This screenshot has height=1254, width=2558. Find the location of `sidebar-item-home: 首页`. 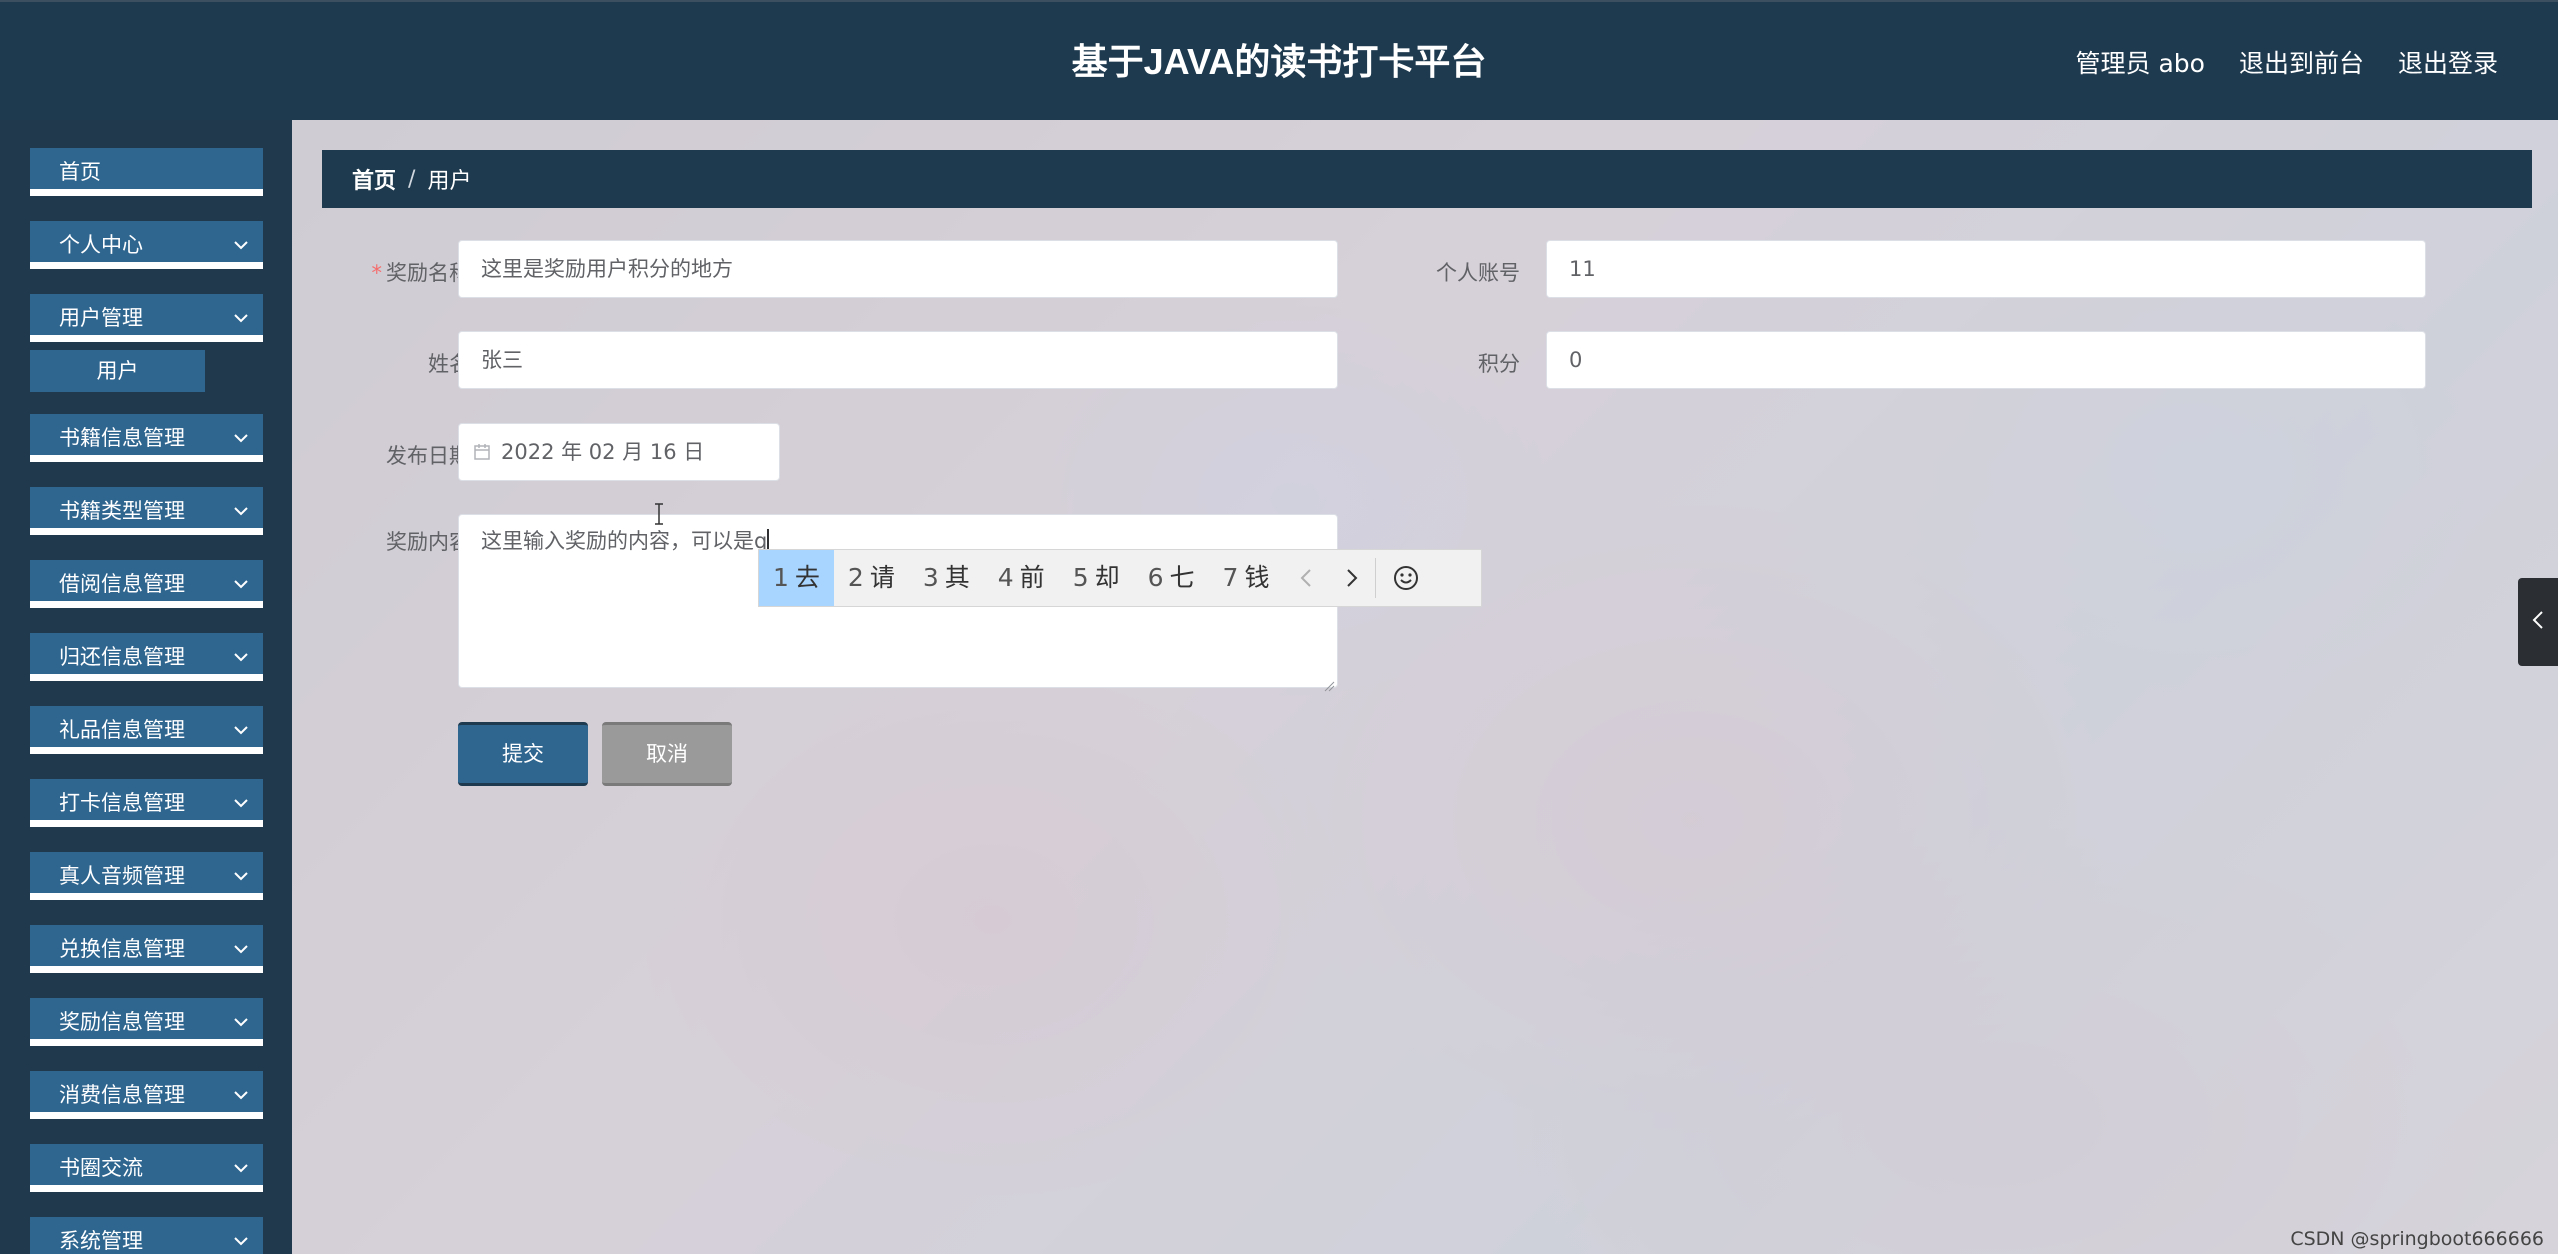

sidebar-item-home: 首页 is located at coordinates (146, 172).